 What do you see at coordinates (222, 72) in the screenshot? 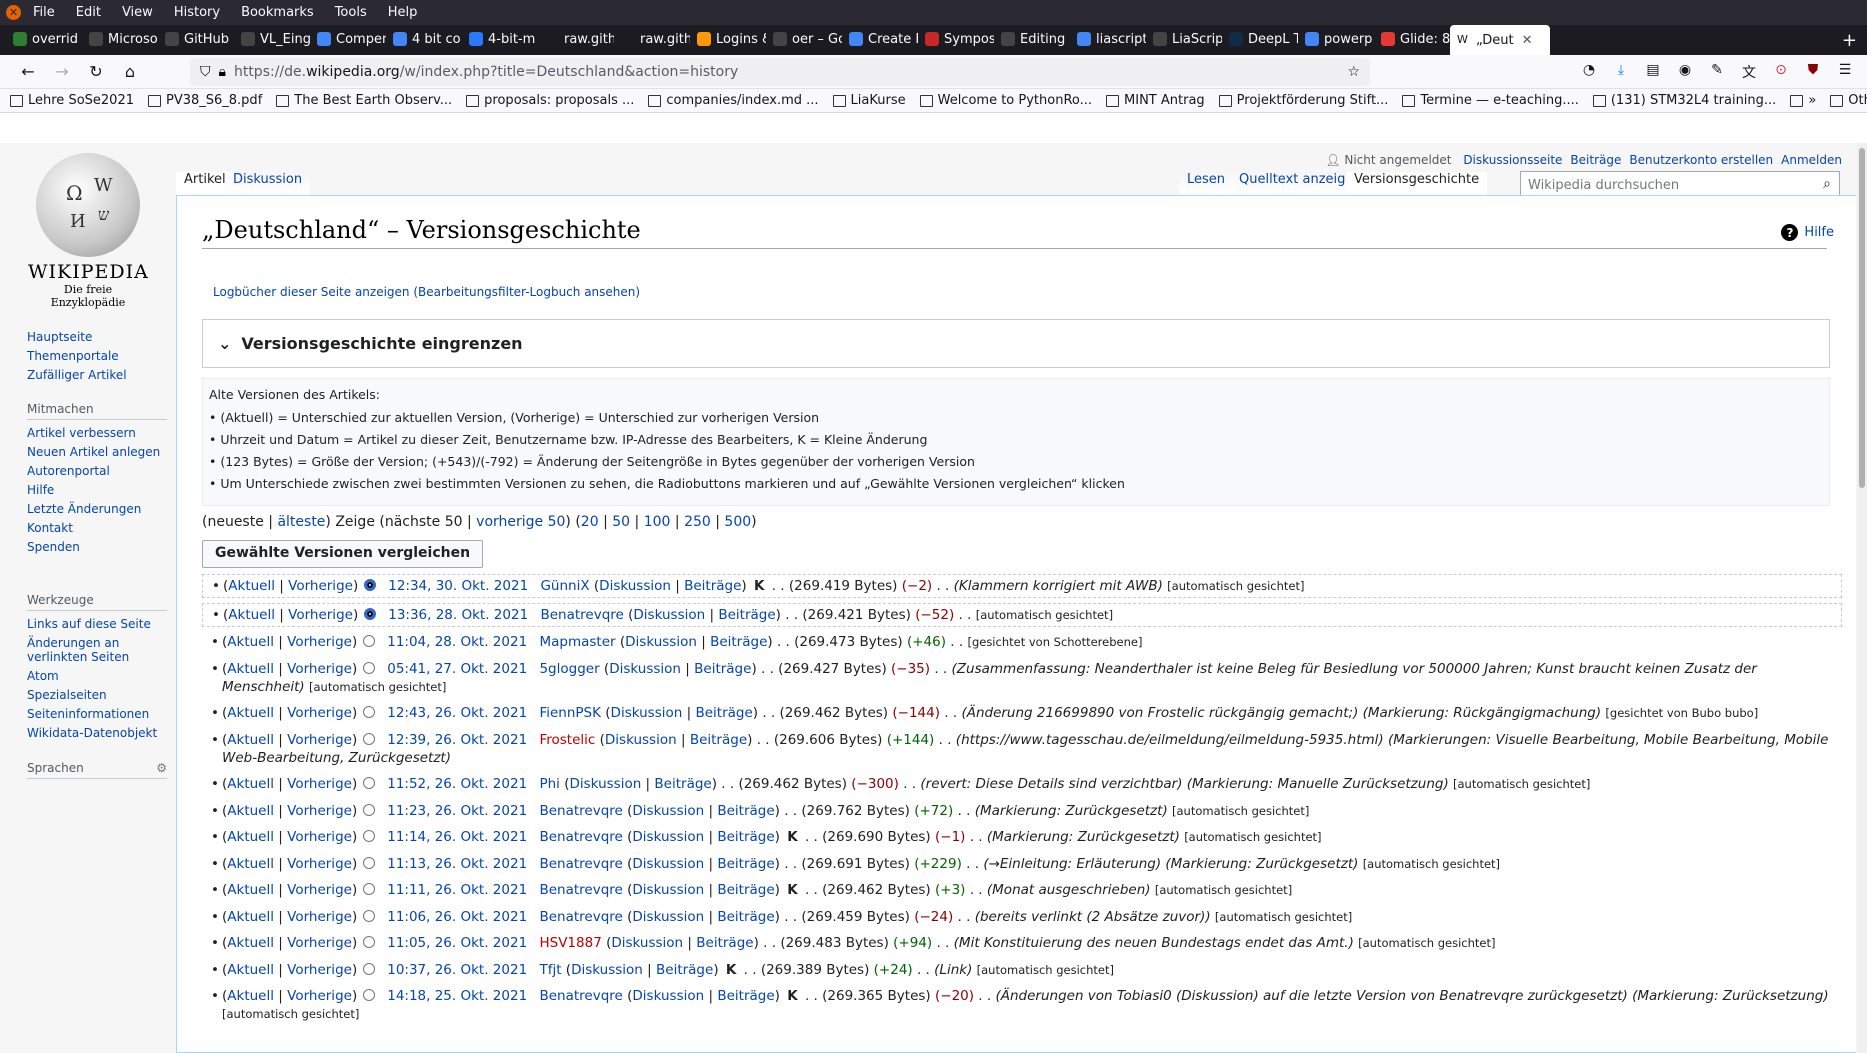
I see `lock-icon: 🔒︎` at bounding box center [222, 72].